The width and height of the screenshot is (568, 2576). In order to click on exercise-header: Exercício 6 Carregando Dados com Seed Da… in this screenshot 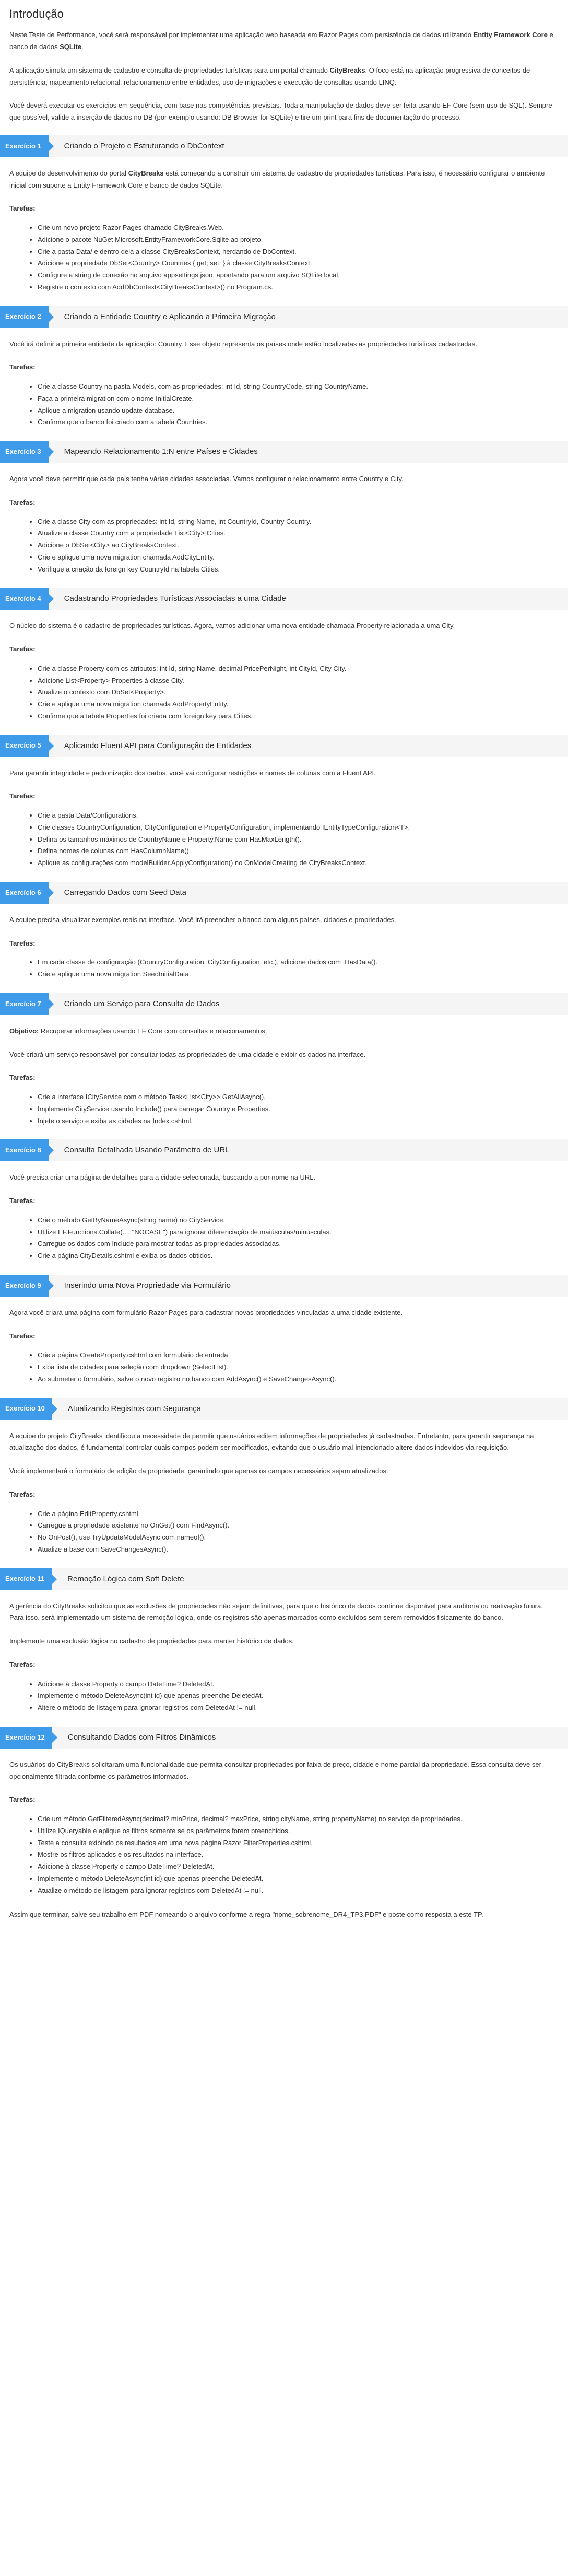, I will do `click(284, 892)`.